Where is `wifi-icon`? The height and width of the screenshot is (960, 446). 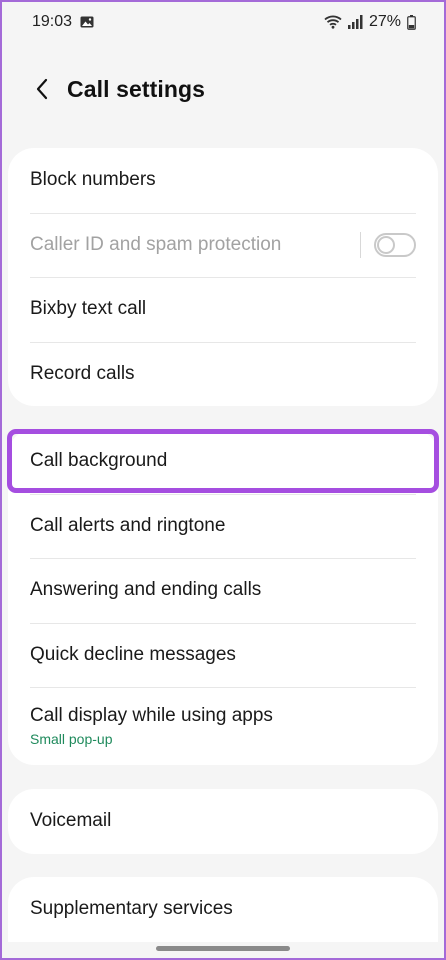
wifi-icon is located at coordinates (333, 22).